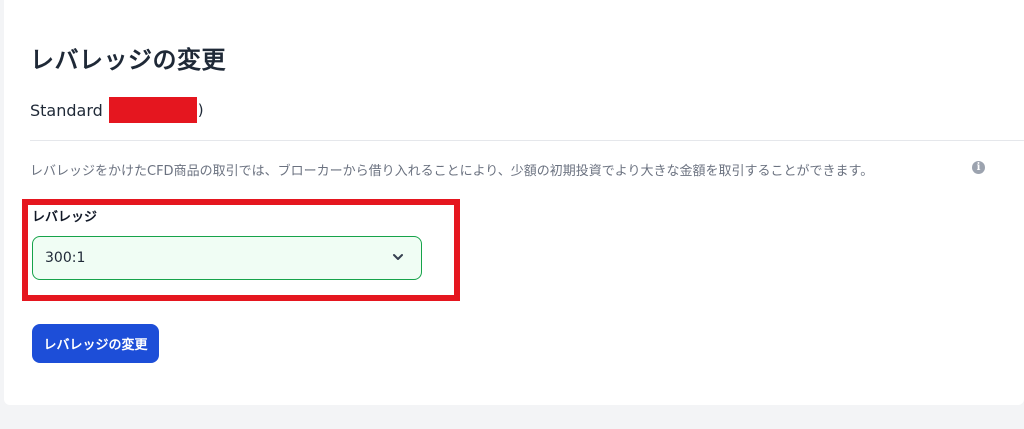  Describe the element at coordinates (65, 217) in the screenshot. I see `leverage-label: レバレッジ` at that location.